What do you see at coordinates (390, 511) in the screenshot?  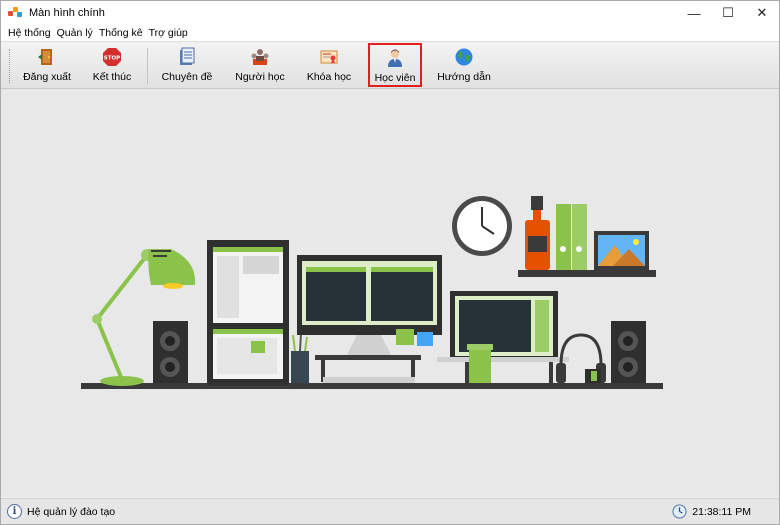 I see `status-bar: i Hệ quản lý đào tạo 21:38:11 PM` at bounding box center [390, 511].